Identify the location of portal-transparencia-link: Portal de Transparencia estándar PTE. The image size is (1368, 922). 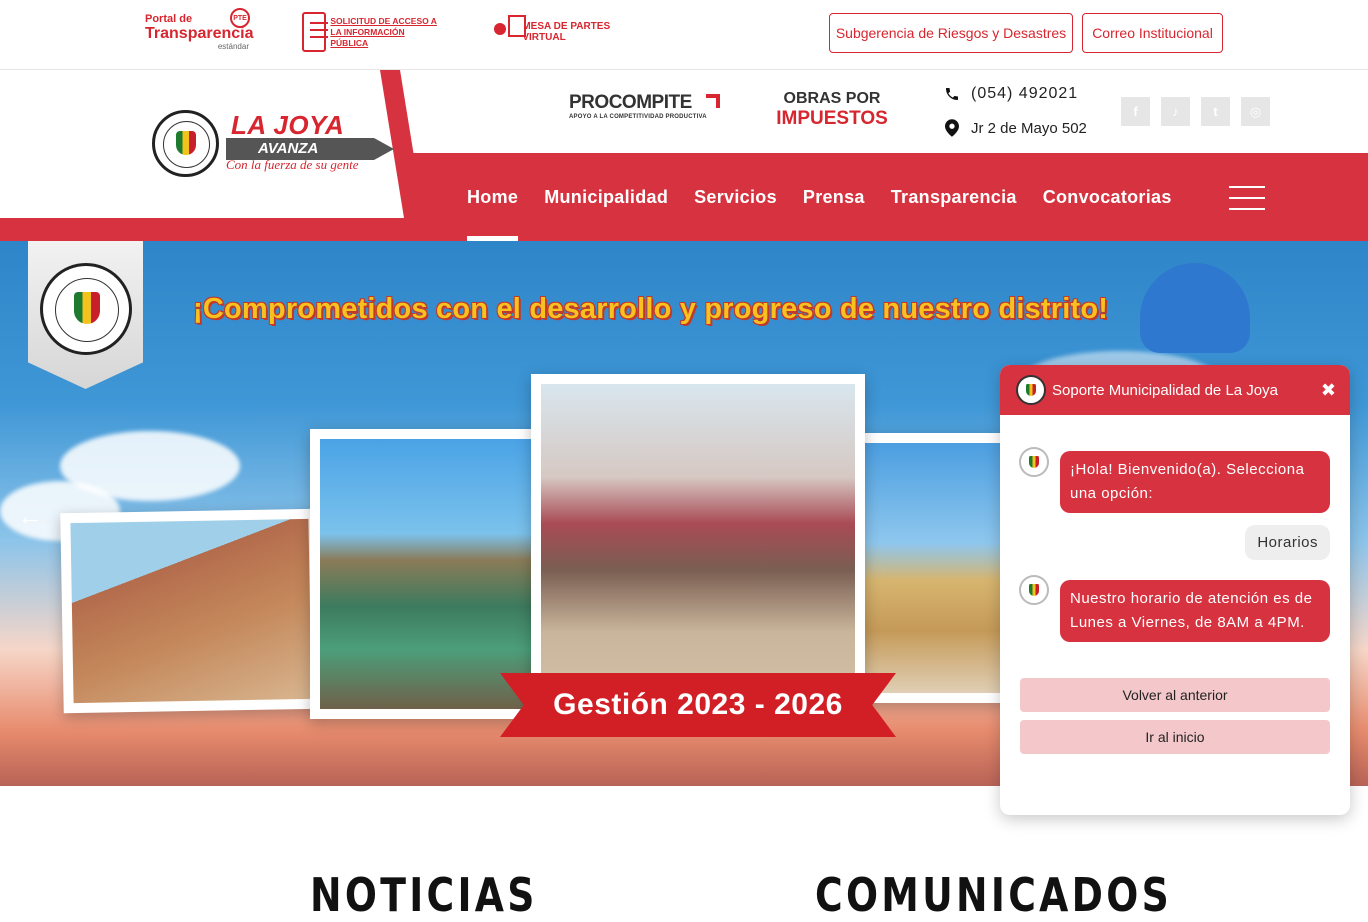
(199, 32).